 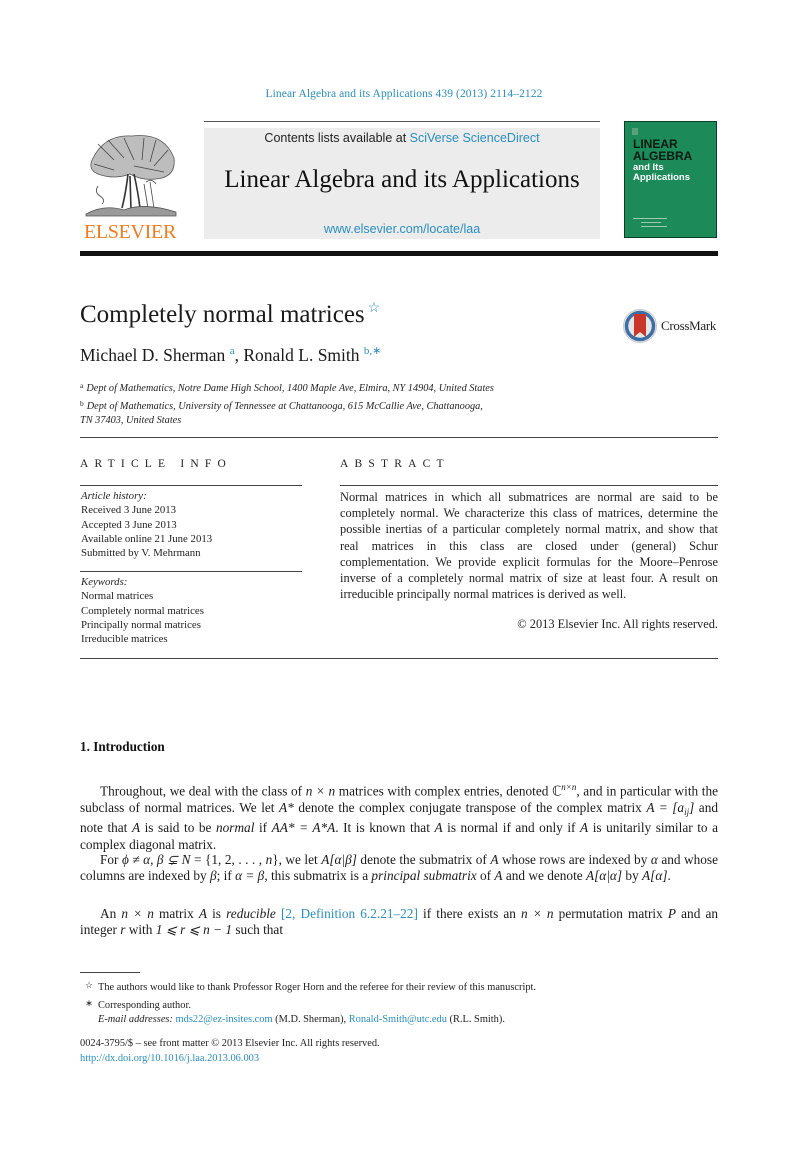 What do you see at coordinates (194, 930) in the screenshot?
I see `math-inline: 1 ⩽ r ⩽ n − 1` at bounding box center [194, 930].